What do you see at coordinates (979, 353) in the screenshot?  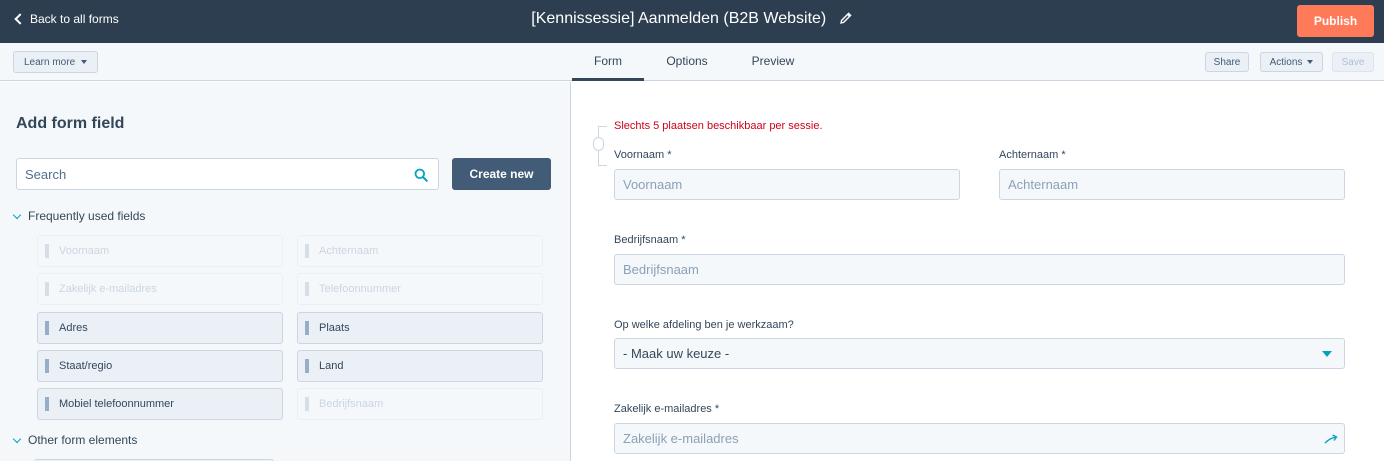 I see `afdeling-select: - Maak uw keuze -` at bounding box center [979, 353].